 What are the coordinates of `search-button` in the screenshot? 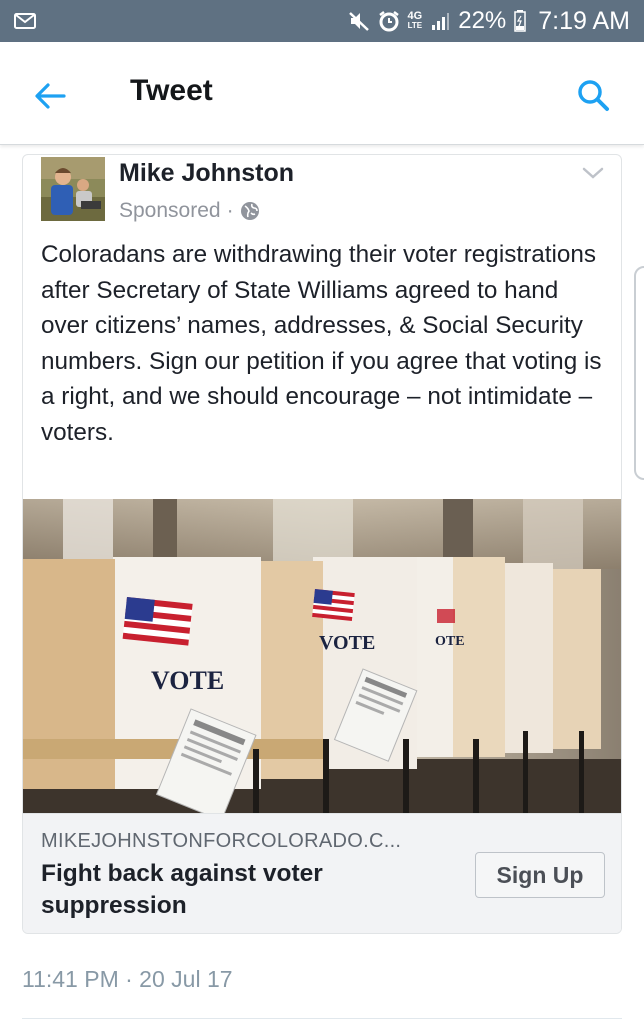 It's located at (593, 95).